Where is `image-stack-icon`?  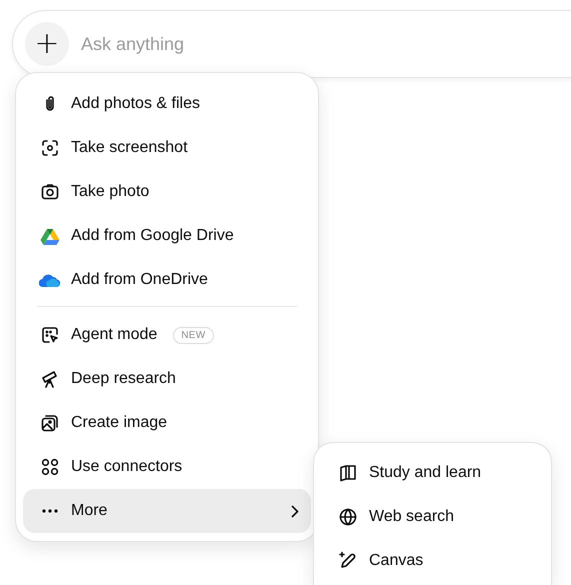
image-stack-icon is located at coordinates (50, 423).